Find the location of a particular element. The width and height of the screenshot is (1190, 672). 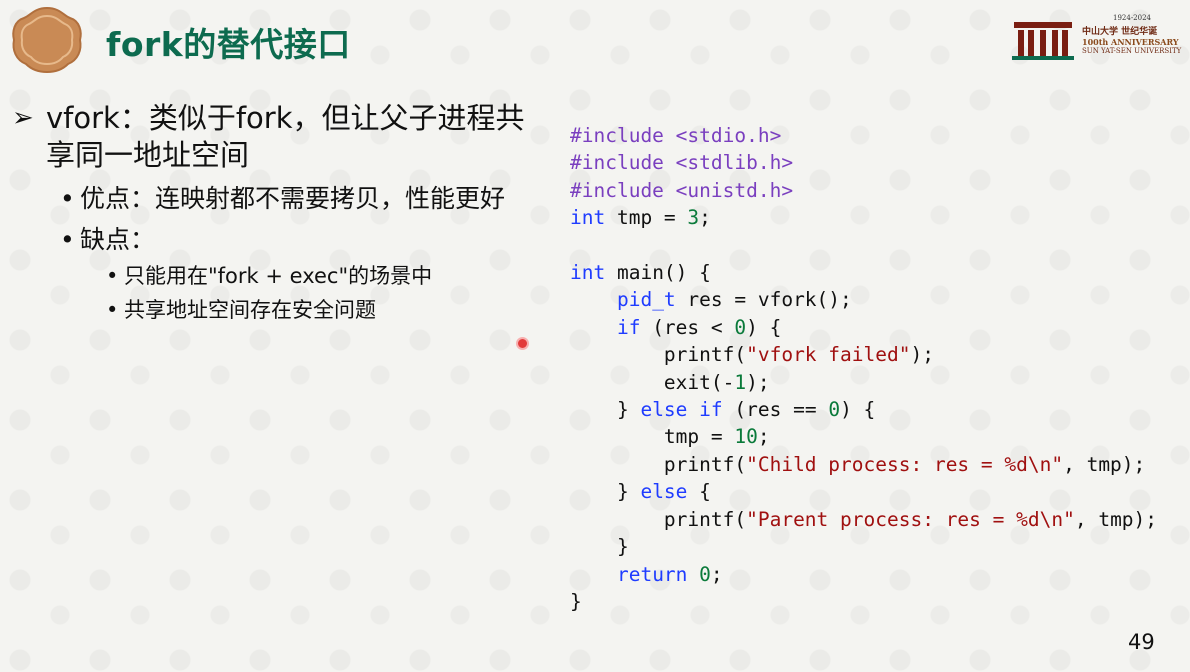

bullet-pro: • 优点：连映射都不需要拷贝，性能更好 is located at coordinates (277, 198).